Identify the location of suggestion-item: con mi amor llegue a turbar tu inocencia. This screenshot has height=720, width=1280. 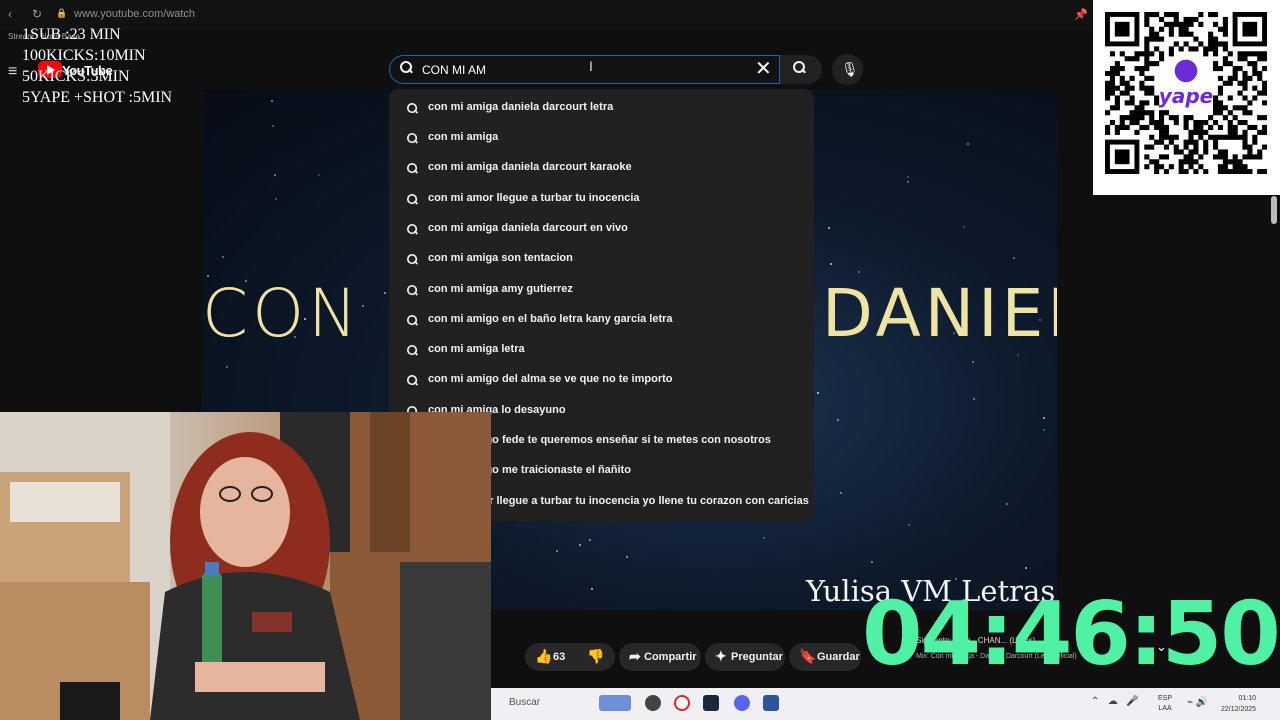
(601, 197).